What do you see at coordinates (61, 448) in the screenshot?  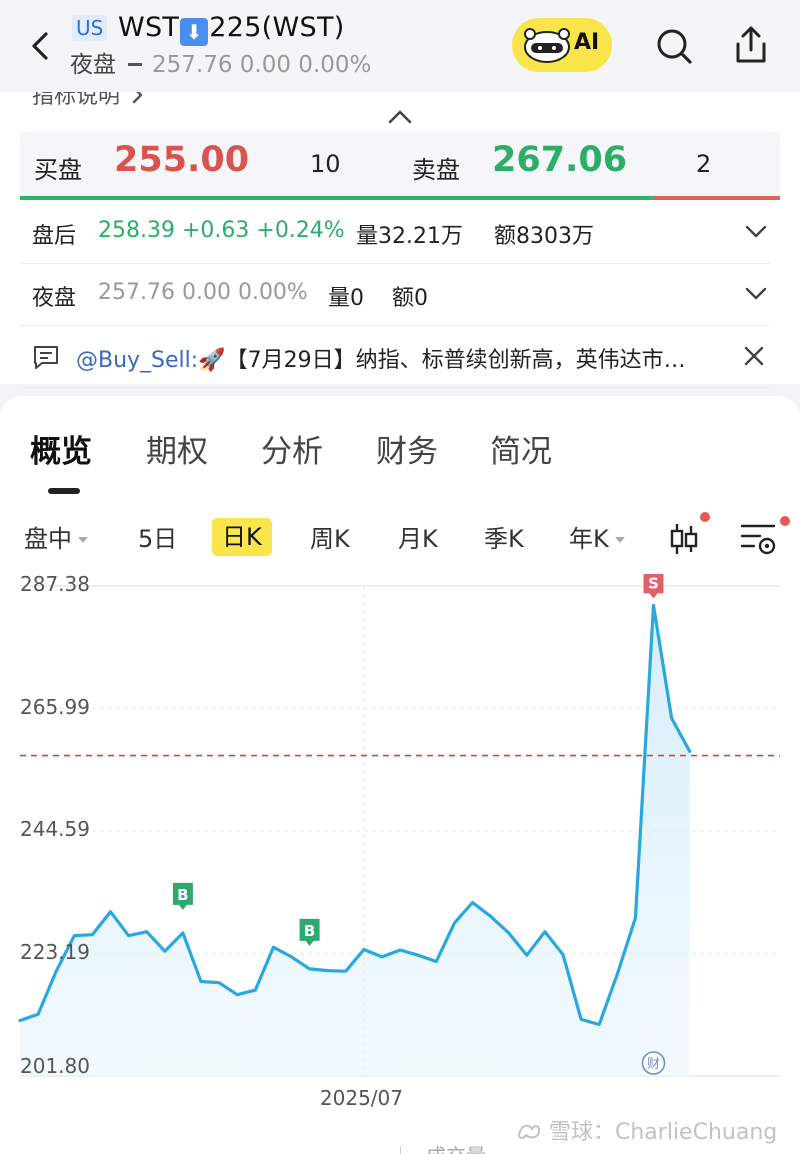 I see `tab-overview: 概览` at bounding box center [61, 448].